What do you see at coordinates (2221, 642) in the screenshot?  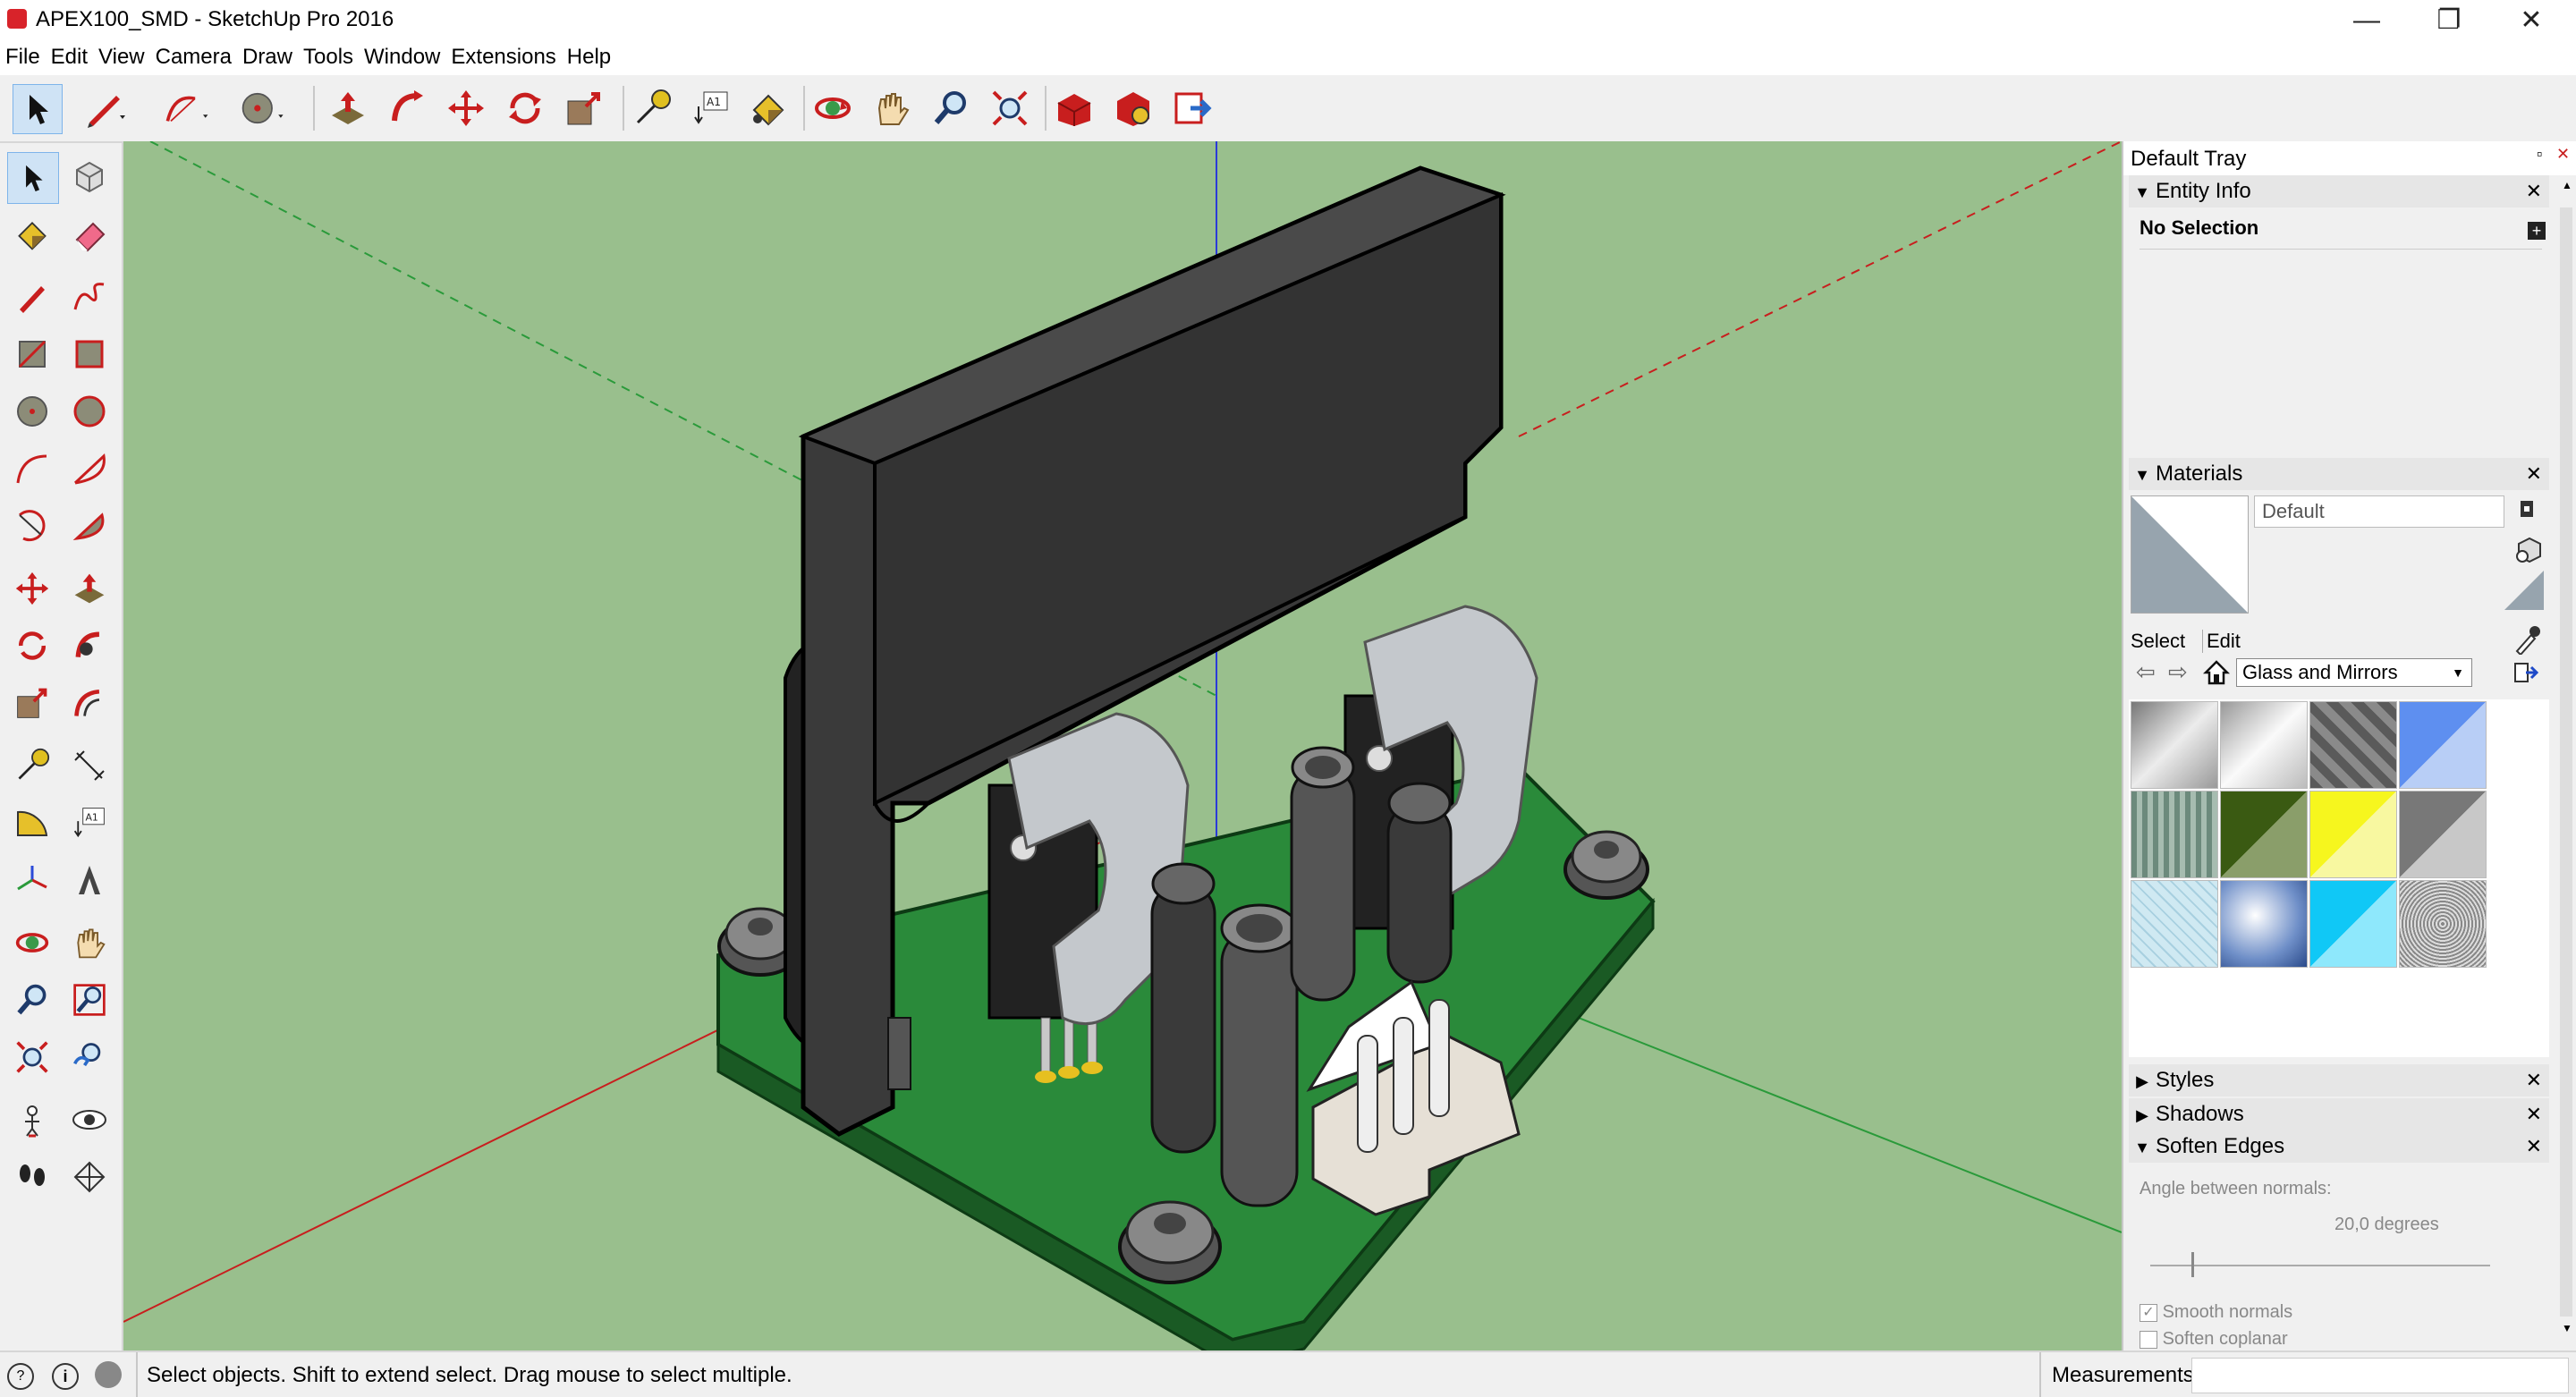 I see `materials-tab-edit: Edit` at bounding box center [2221, 642].